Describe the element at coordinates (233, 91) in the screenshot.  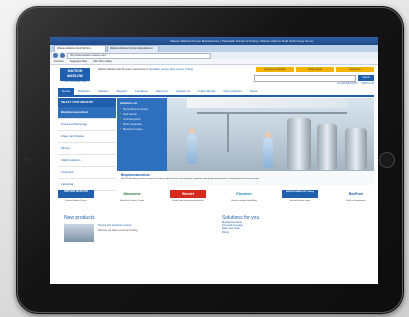
I see `nav-new-products: New products` at that location.